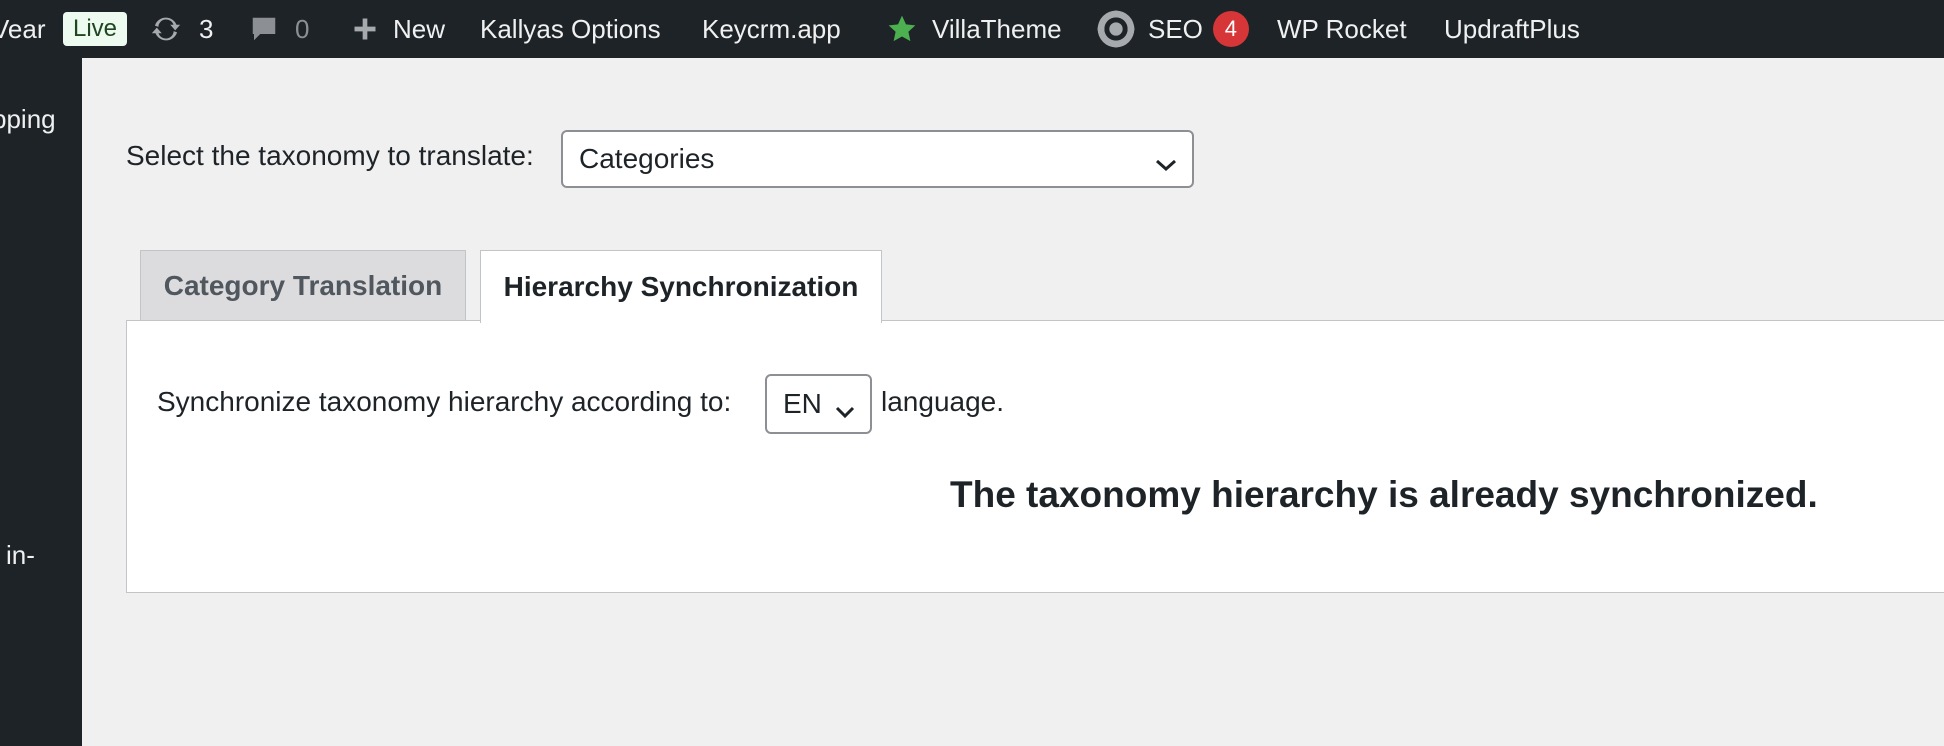  What do you see at coordinates (997, 28) in the screenshot?
I see `villatheme-label: VillaTheme` at bounding box center [997, 28].